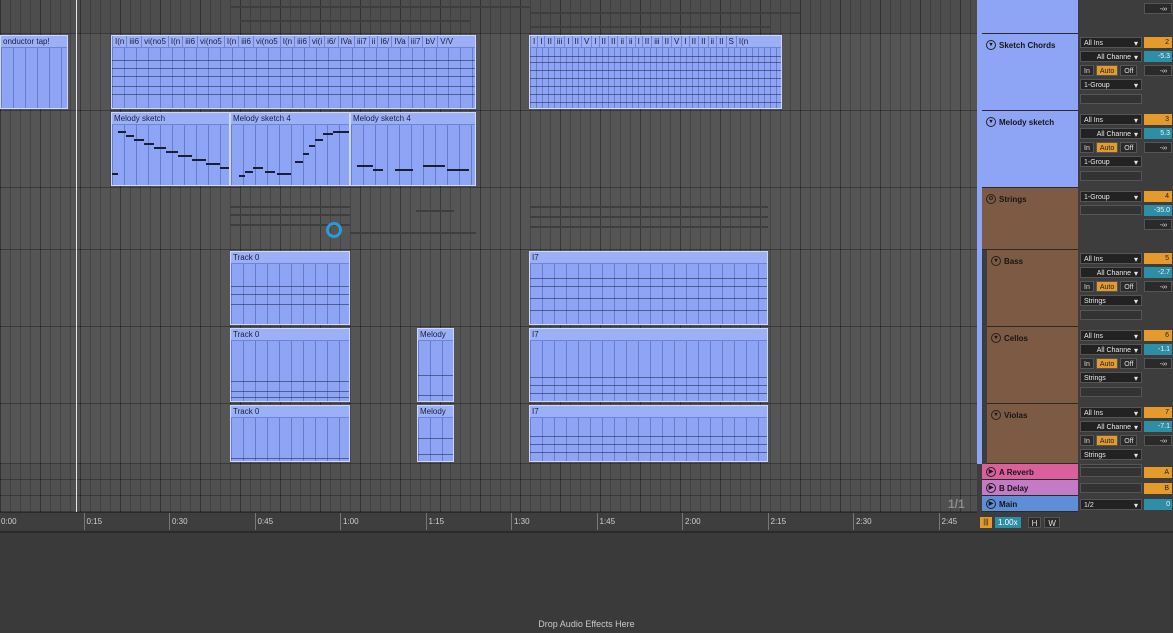 This screenshot has height=633, width=1173. What do you see at coordinates (1030, 504) in the screenshot?
I see `main-track: ▶ Main` at bounding box center [1030, 504].